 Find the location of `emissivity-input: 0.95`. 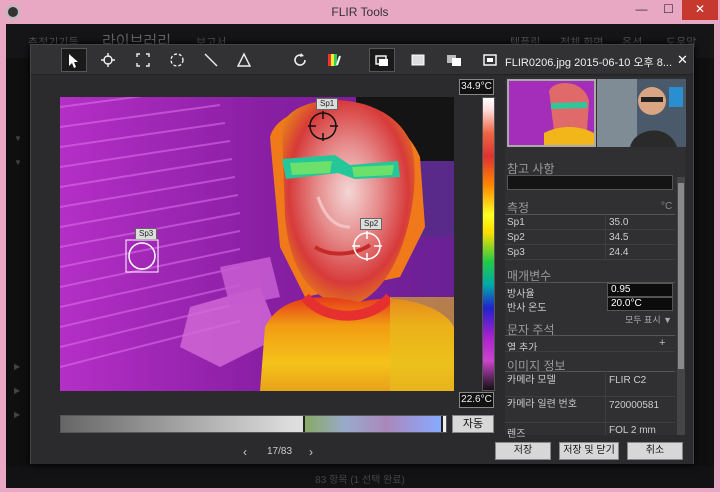

emissivity-input: 0.95 is located at coordinates (640, 290).